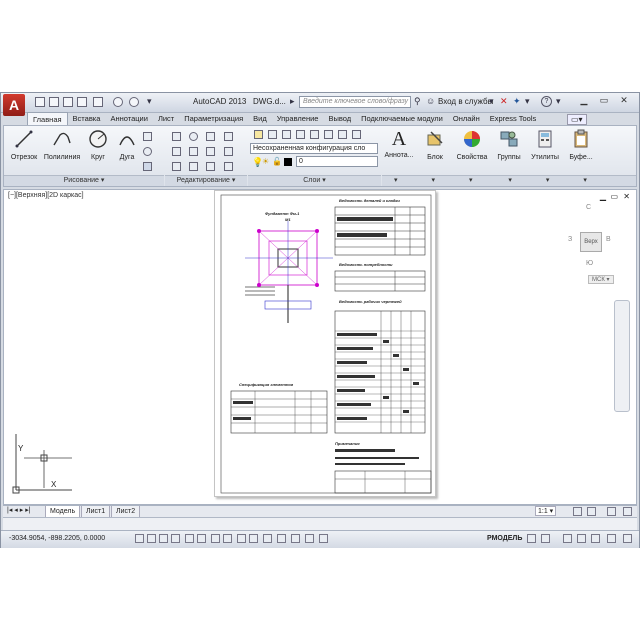 This screenshot has width=640, height=640. I want to click on tab-1: Вставка, so click(87, 118).